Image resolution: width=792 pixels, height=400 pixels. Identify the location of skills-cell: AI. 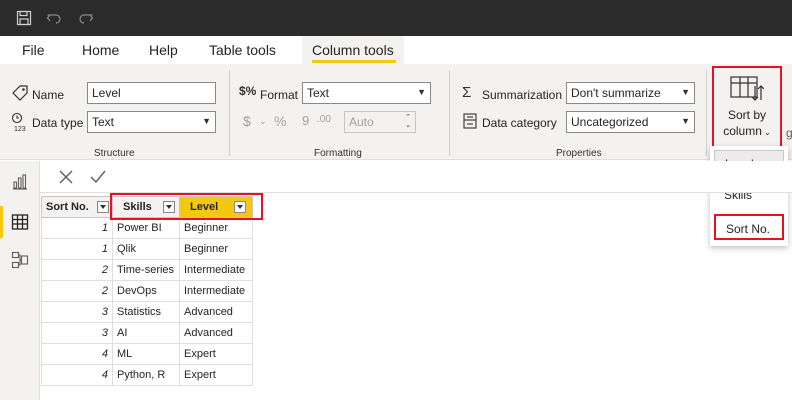
(146, 333).